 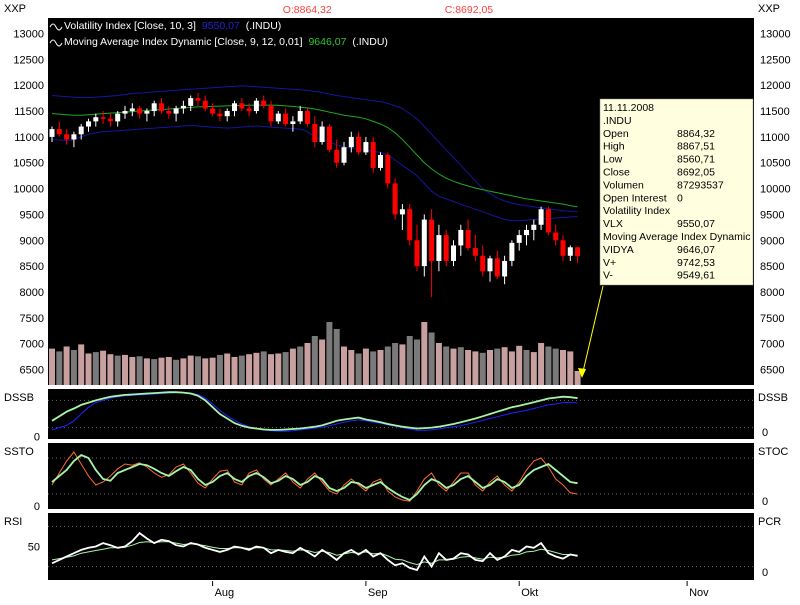 I want to click on tooltip-row-label: V+, so click(x=609, y=263).